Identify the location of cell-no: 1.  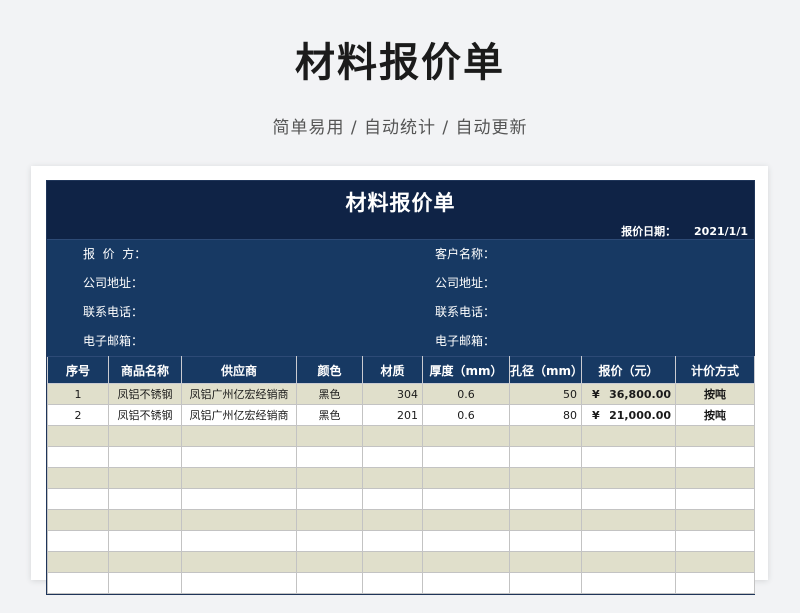
(78, 394).